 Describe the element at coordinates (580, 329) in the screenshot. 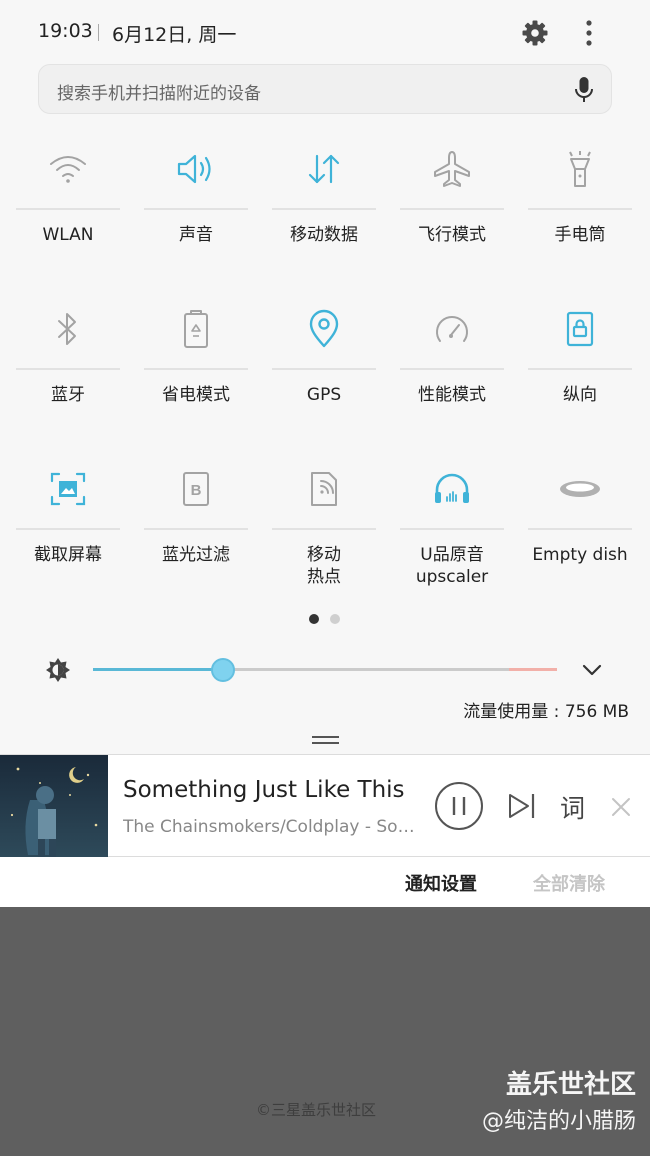

I see `portrait-lock-icon` at that location.